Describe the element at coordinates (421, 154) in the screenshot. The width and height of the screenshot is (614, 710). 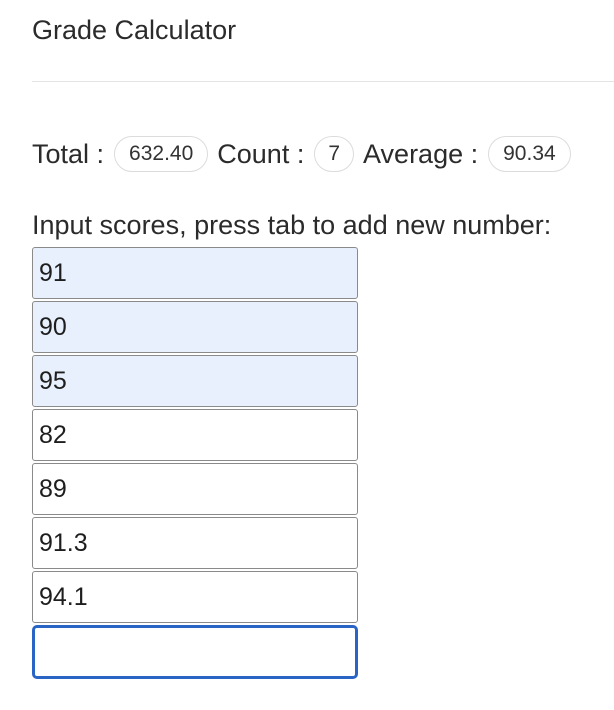
I see `average-label: Average :` at that location.